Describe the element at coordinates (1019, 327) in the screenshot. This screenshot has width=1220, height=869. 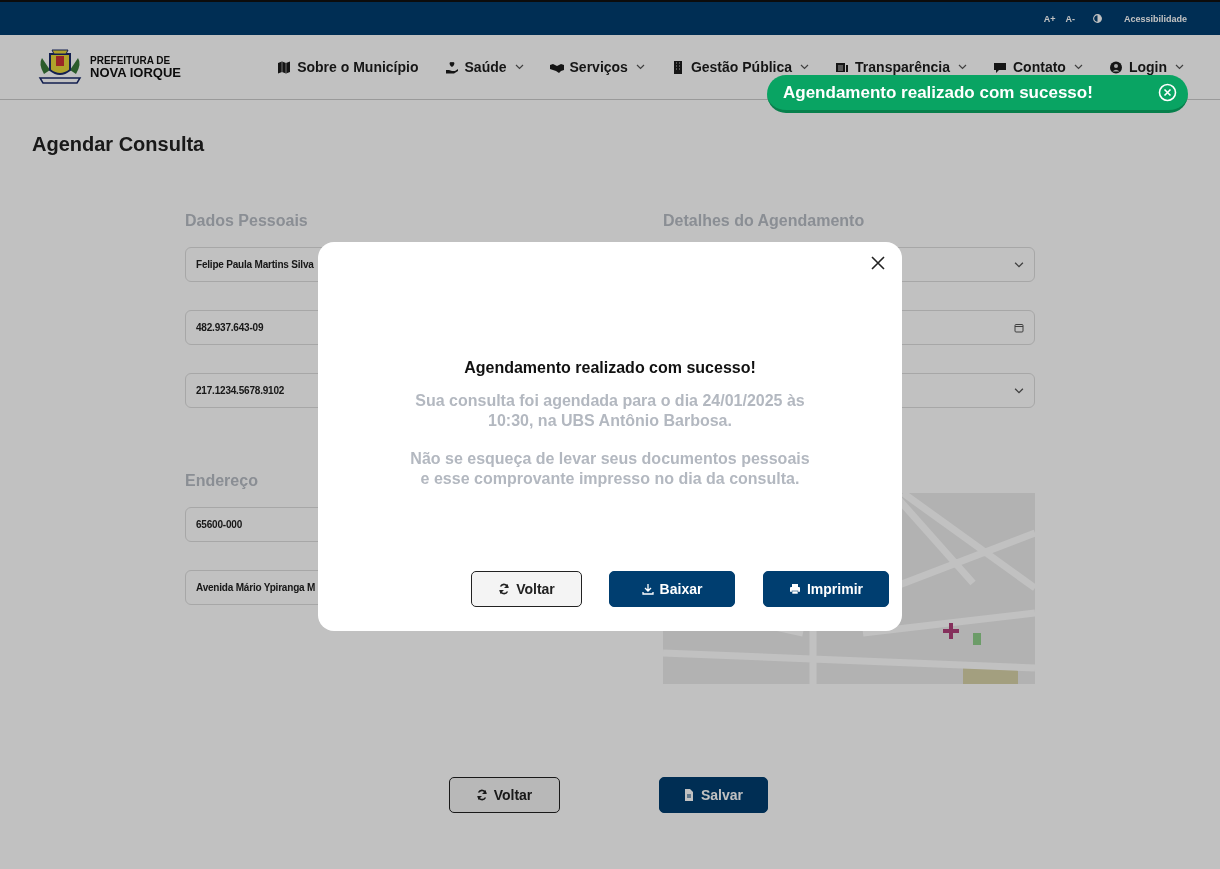
I see `calendar-icon` at that location.